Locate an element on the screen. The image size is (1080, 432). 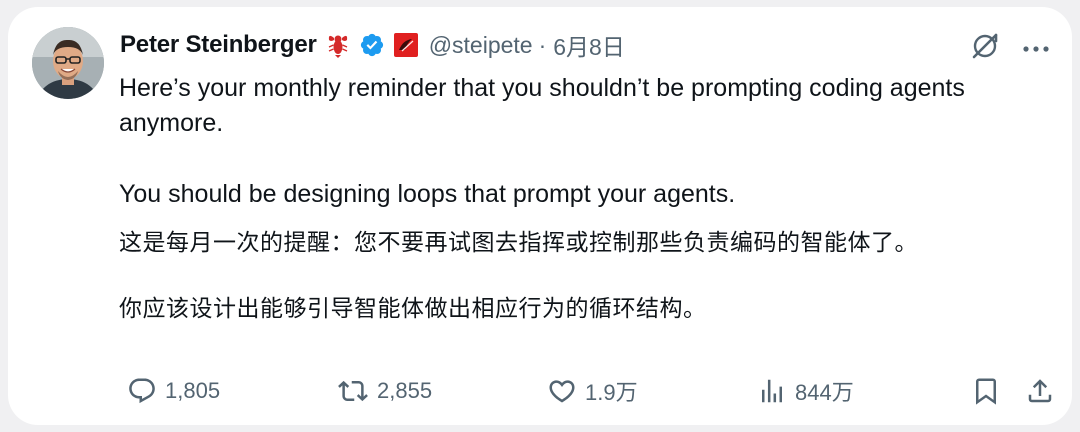
tweet-date: 6月8日 is located at coordinates (589, 45).